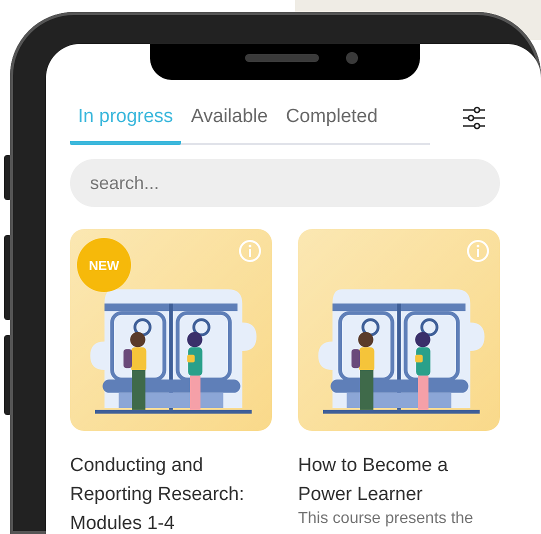  What do you see at coordinates (352, 58) in the screenshot?
I see `camera-dot` at bounding box center [352, 58].